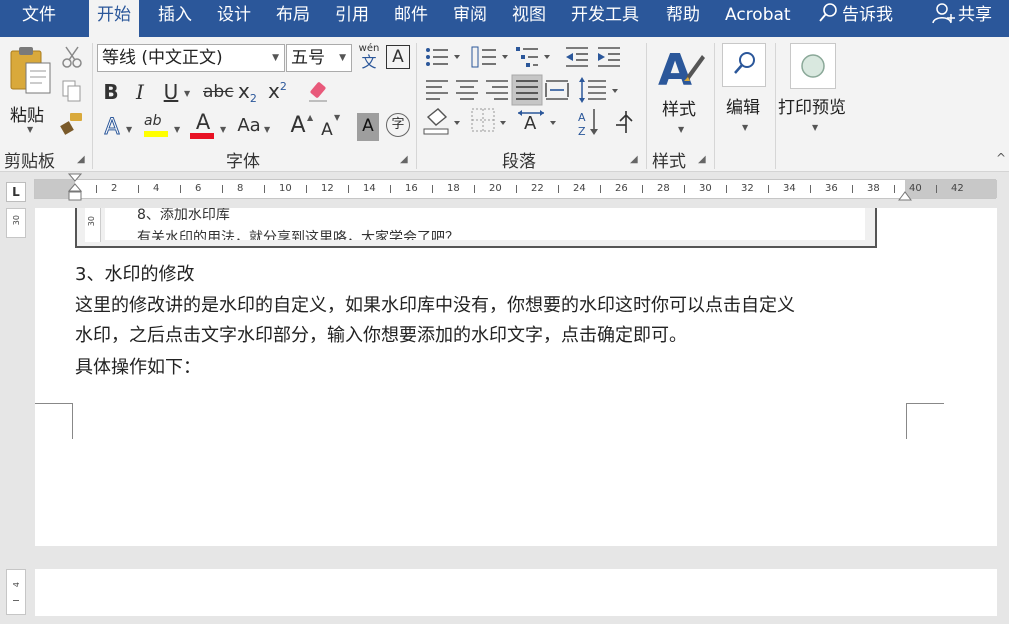 The height and width of the screenshot is (624, 1009). I want to click on sort-icon: A Z, so click(588, 123).